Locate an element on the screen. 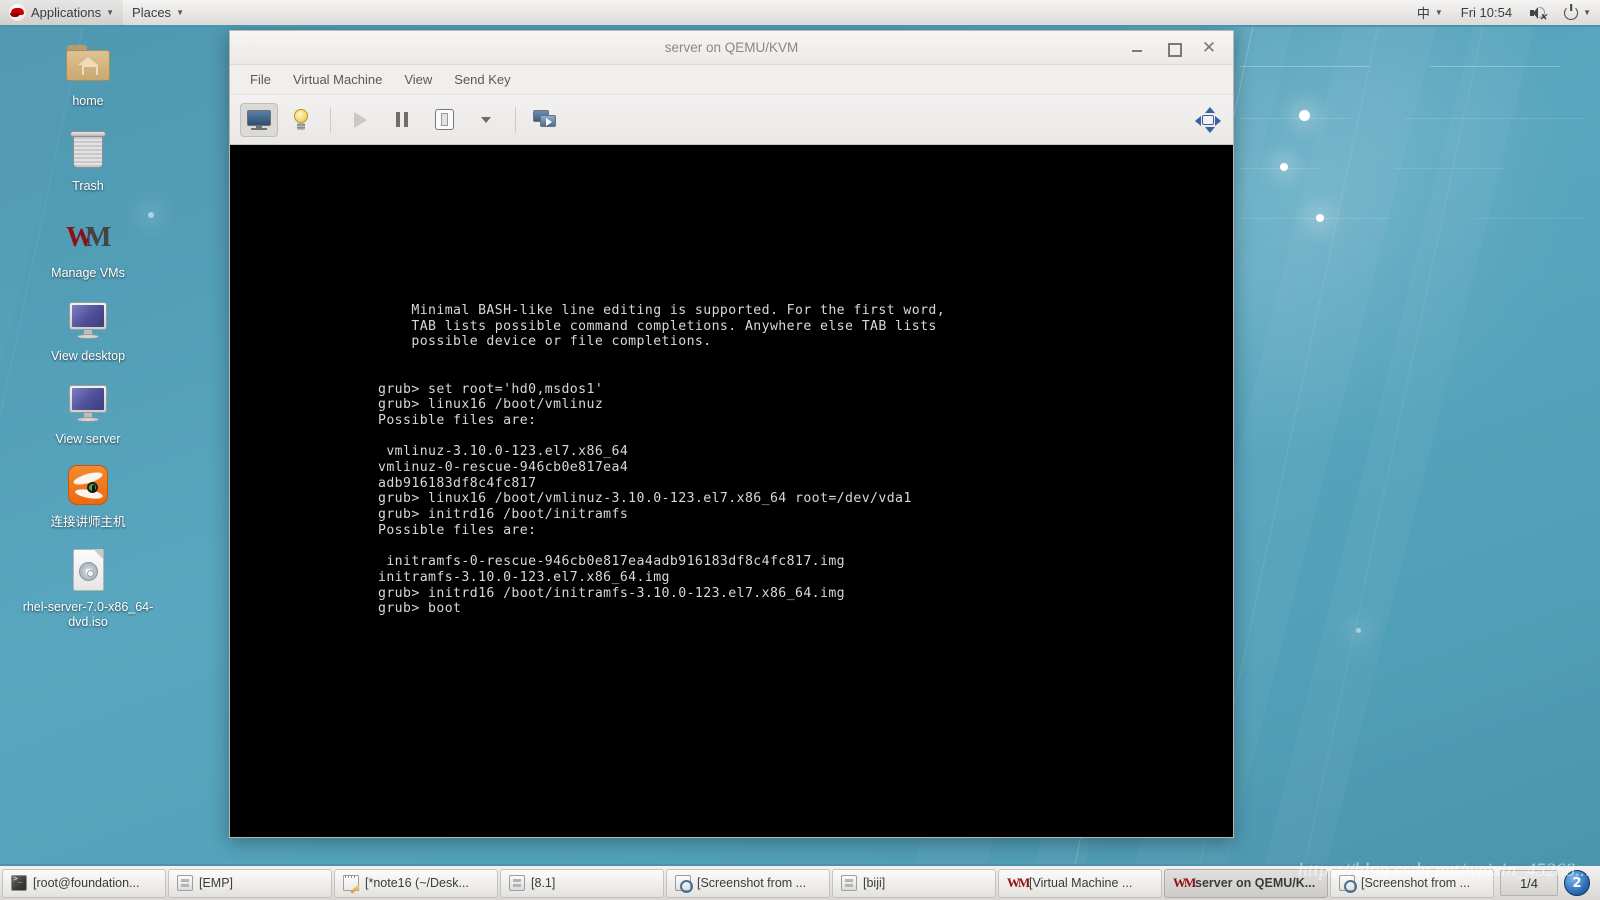 The image size is (1600, 900). taskbar-item-label: [EMP] is located at coordinates (216, 883).